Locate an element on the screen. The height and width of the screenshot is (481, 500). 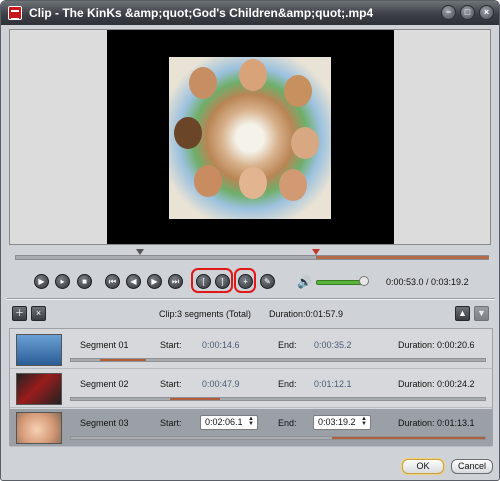
segment-name: Segment 02 is located at coordinates (104, 384).